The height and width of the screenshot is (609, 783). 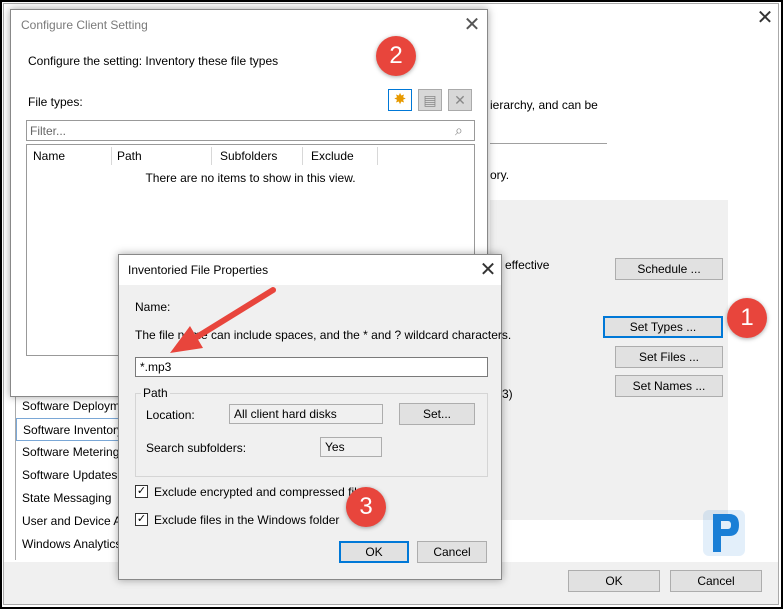 I want to click on arrow-shaft, so click(x=232, y=315).